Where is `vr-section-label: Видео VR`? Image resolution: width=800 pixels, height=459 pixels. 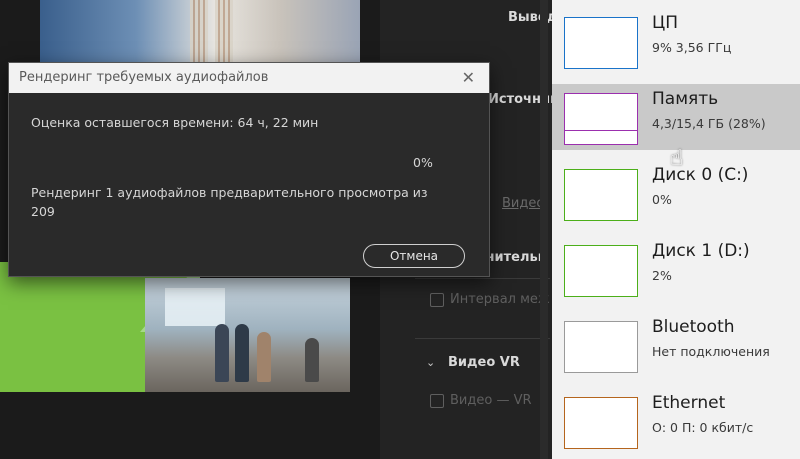
vr-section-label: Видео VR is located at coordinates (484, 362).